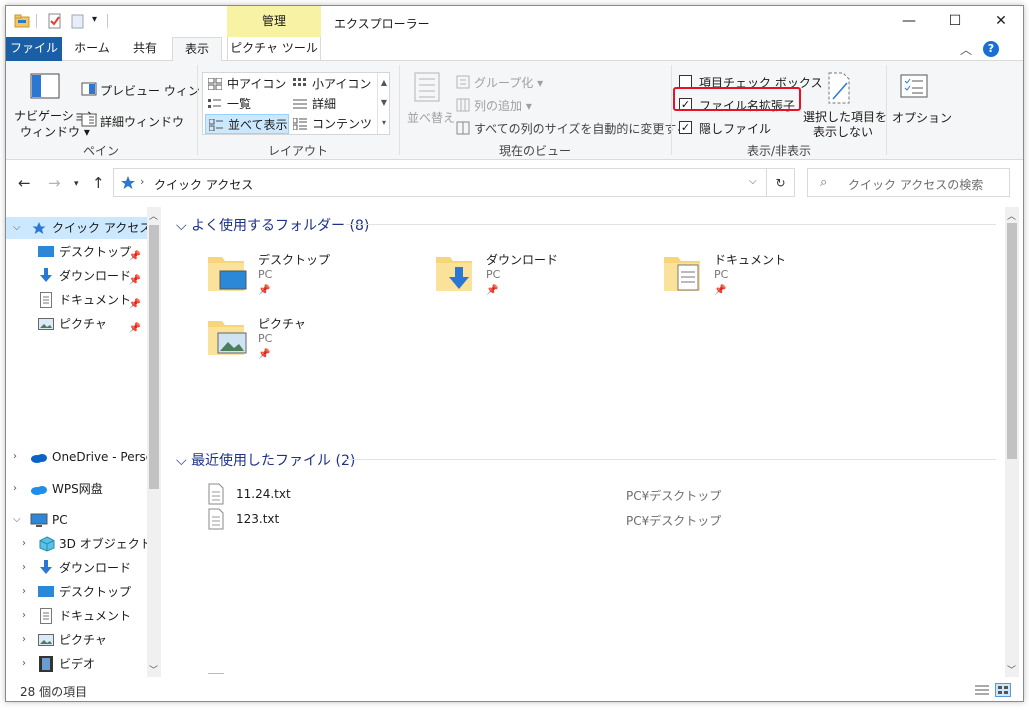  I want to click on medium-icons-icon, so click(215, 84).